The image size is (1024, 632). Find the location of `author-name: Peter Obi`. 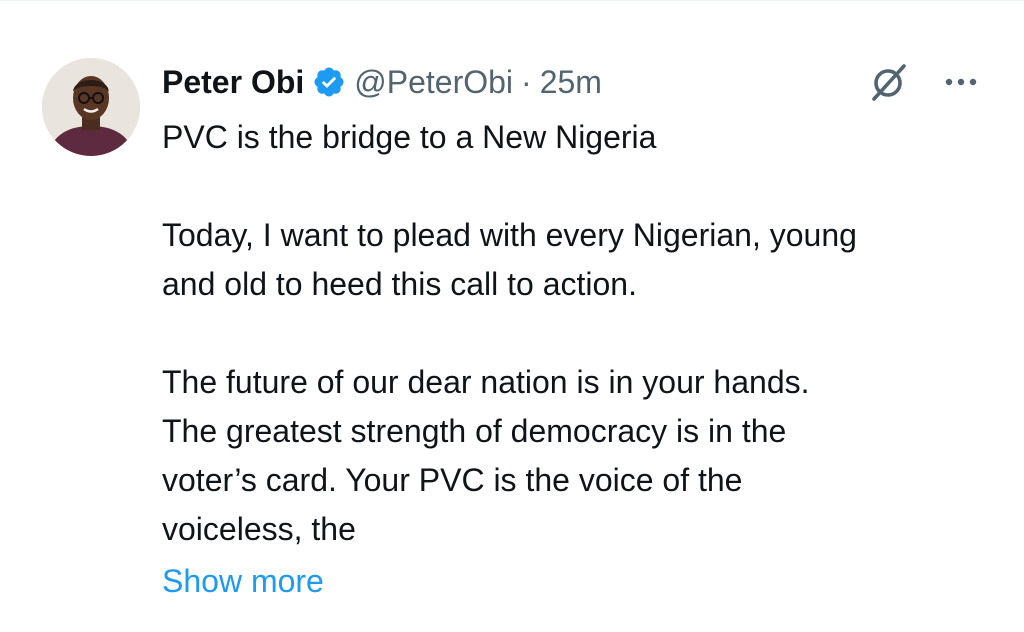

author-name: Peter Obi is located at coordinates (233, 82).